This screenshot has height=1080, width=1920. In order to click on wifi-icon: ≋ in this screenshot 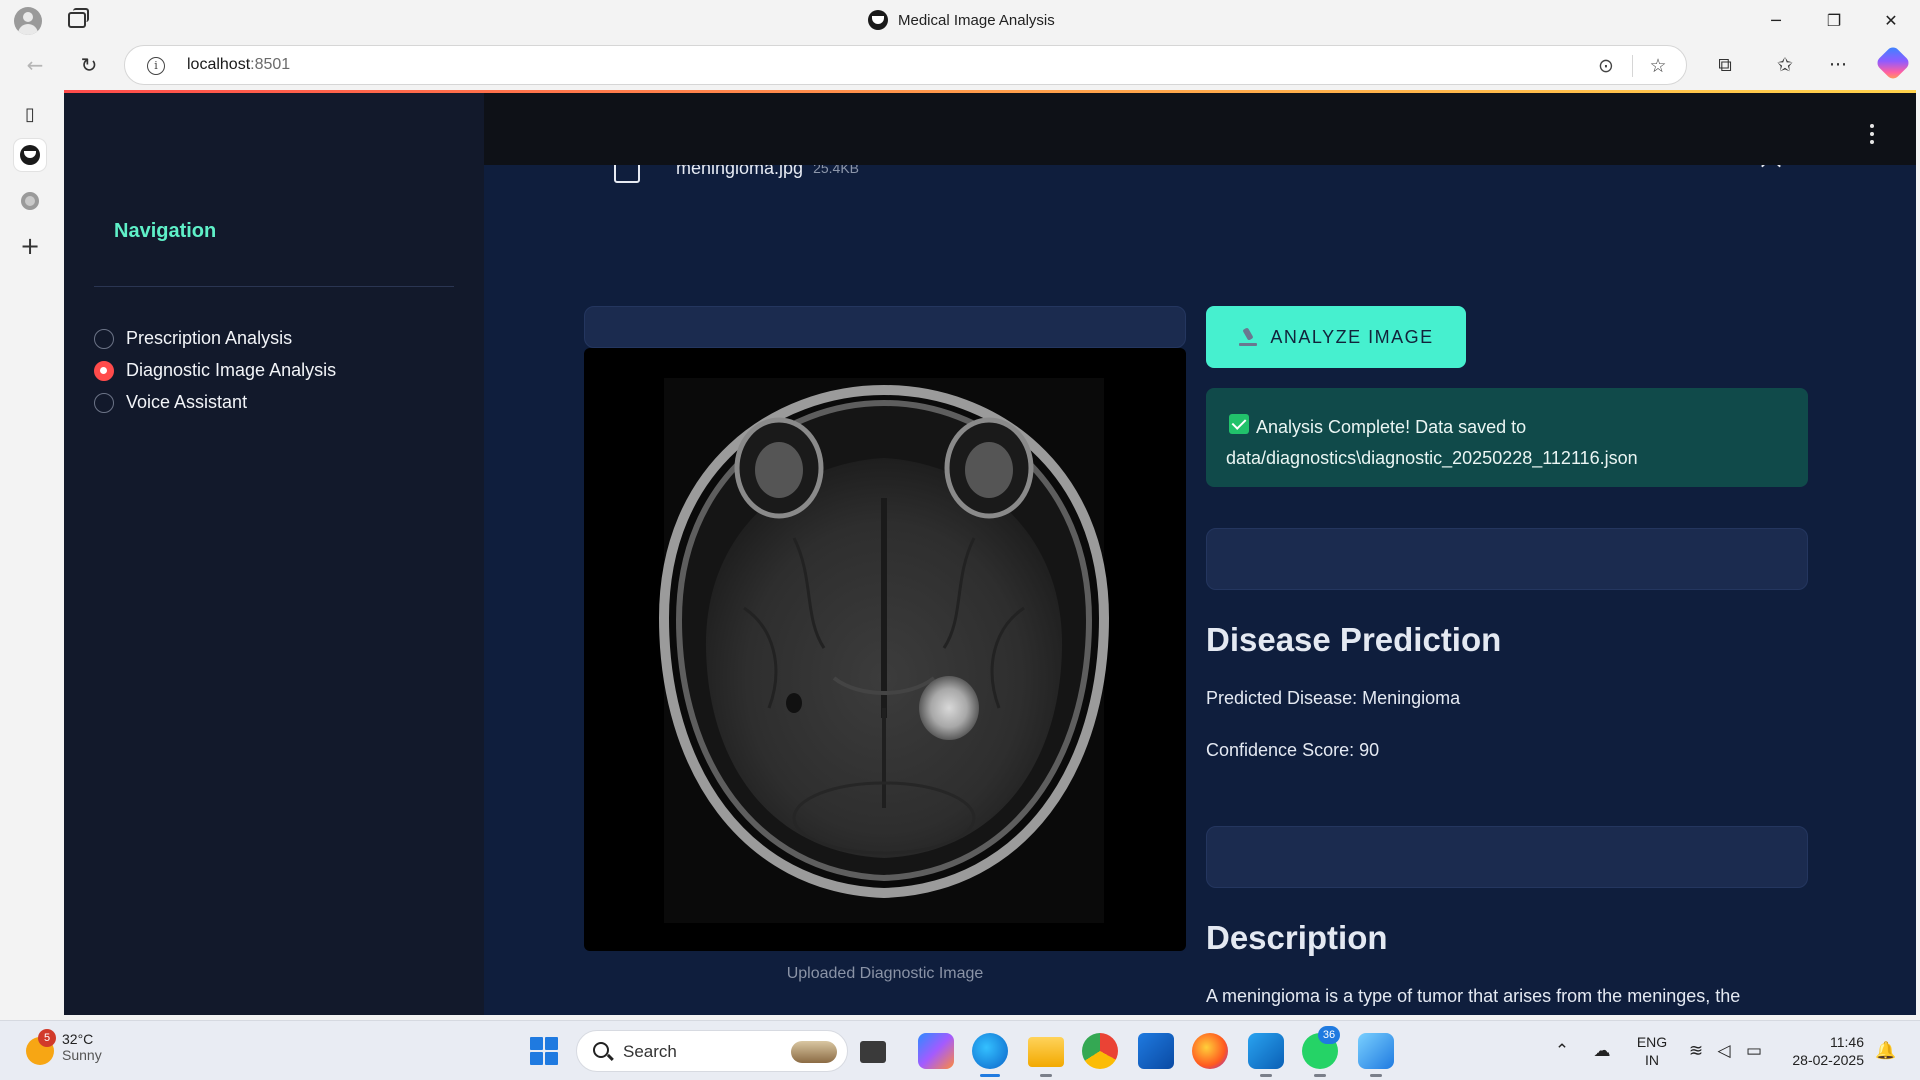, I will do `click(1696, 1051)`.